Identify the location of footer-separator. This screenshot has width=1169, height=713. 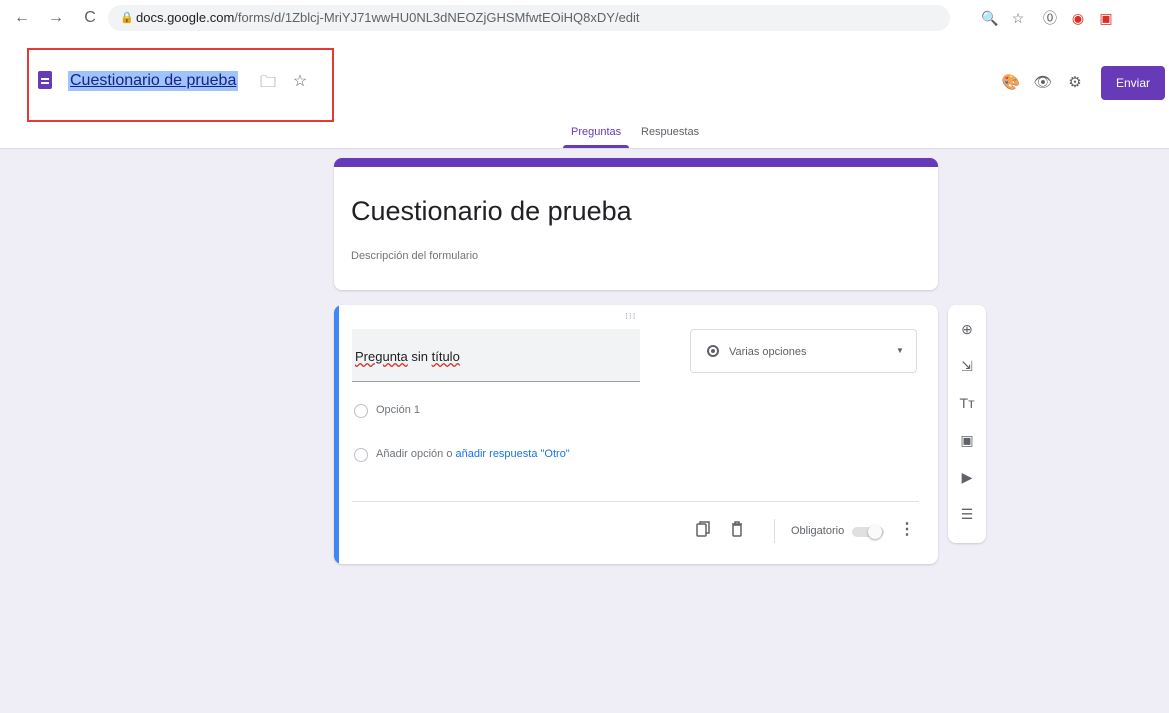
(774, 531).